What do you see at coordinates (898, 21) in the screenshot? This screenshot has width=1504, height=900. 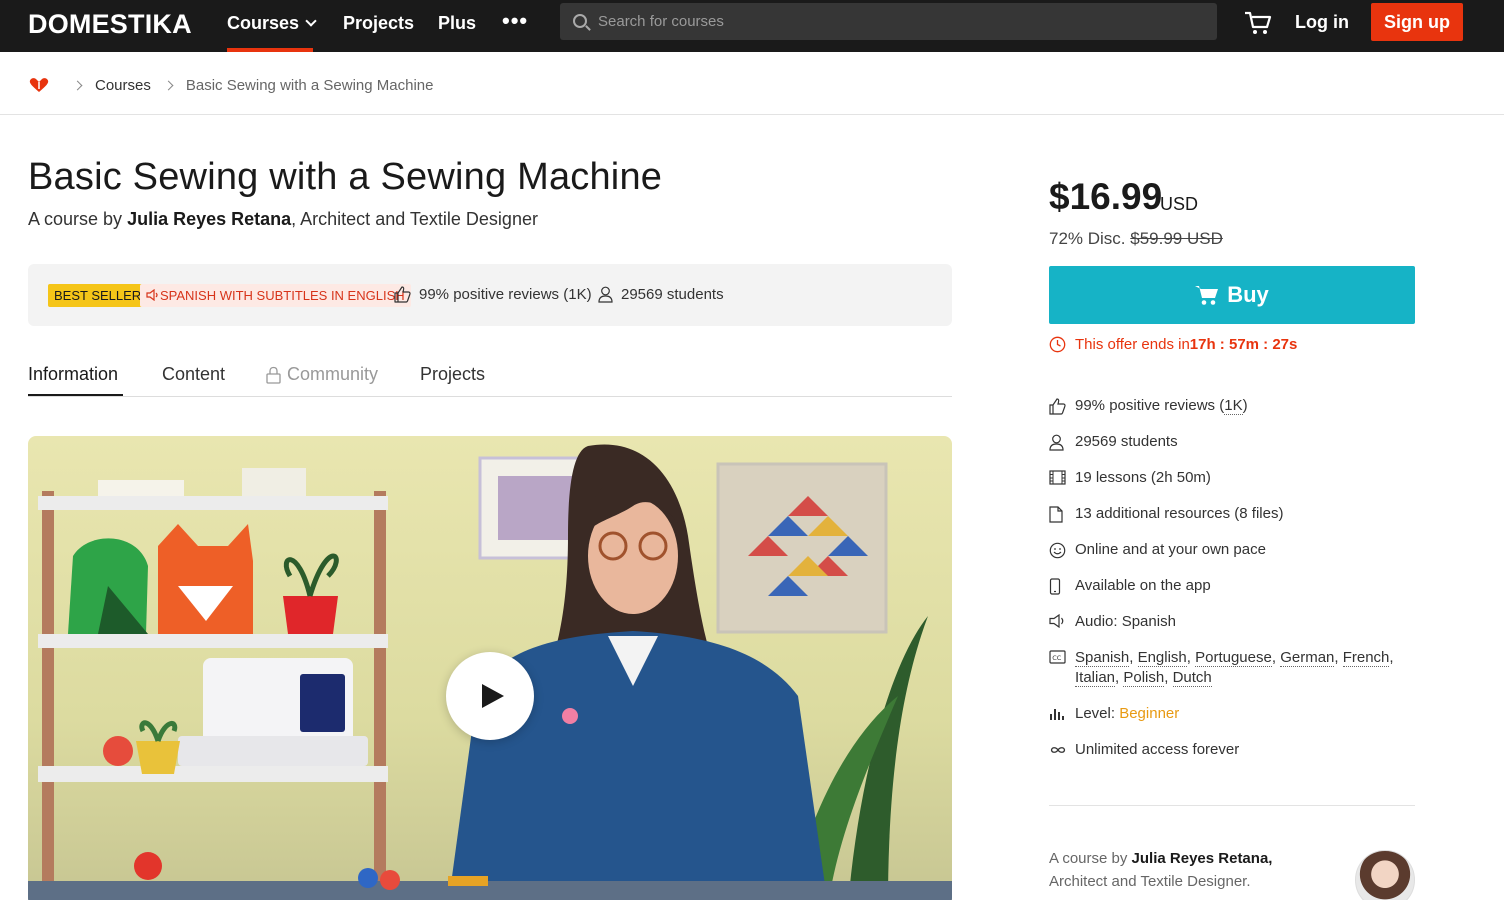 I see `search-input` at bounding box center [898, 21].